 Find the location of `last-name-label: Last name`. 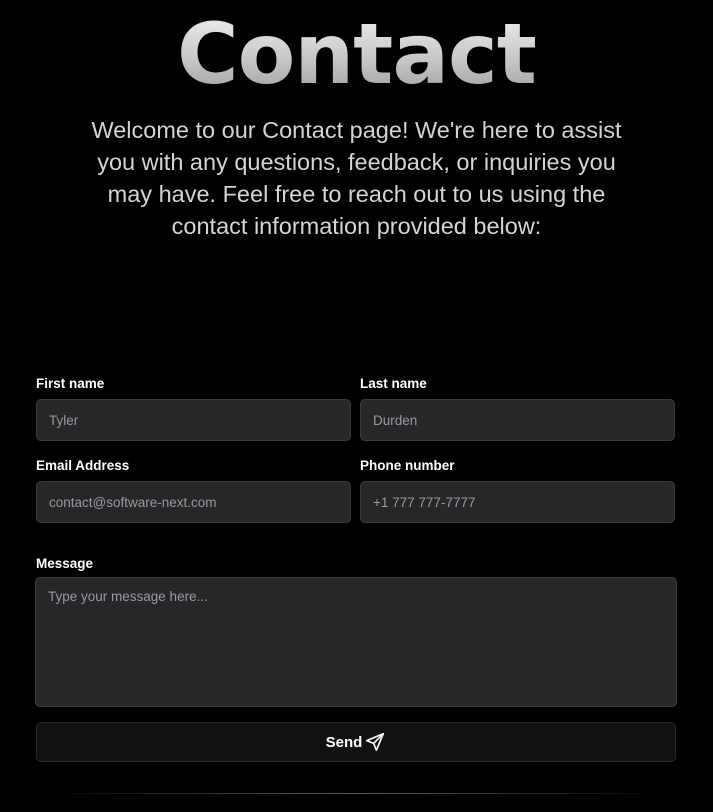

last-name-label: Last name is located at coordinates (393, 383).